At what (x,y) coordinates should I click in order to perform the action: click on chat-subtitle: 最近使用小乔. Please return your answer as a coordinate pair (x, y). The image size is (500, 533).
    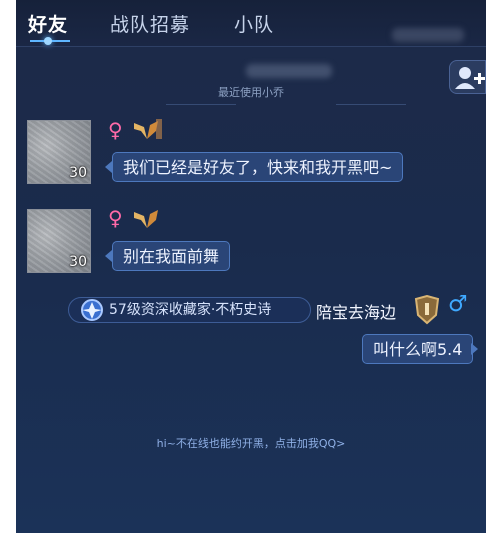
    Looking at the image, I should click on (251, 92).